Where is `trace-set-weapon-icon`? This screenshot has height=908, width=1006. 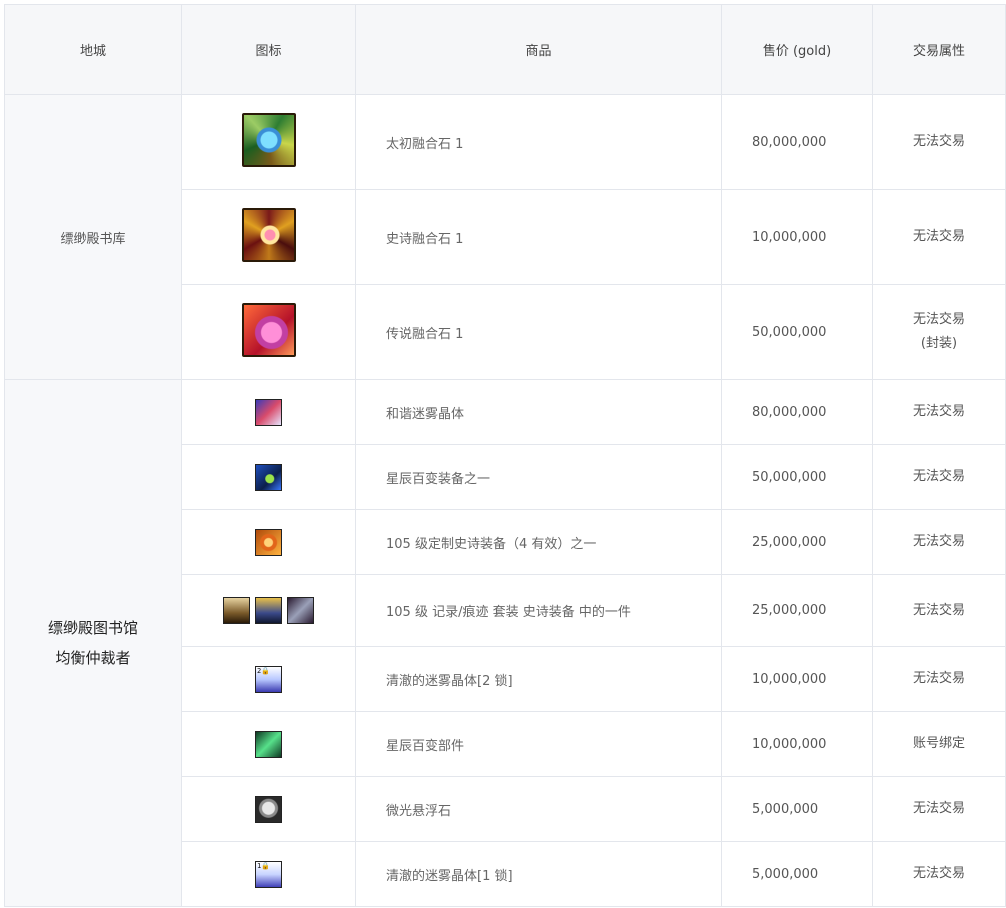
trace-set-weapon-icon is located at coordinates (300, 610).